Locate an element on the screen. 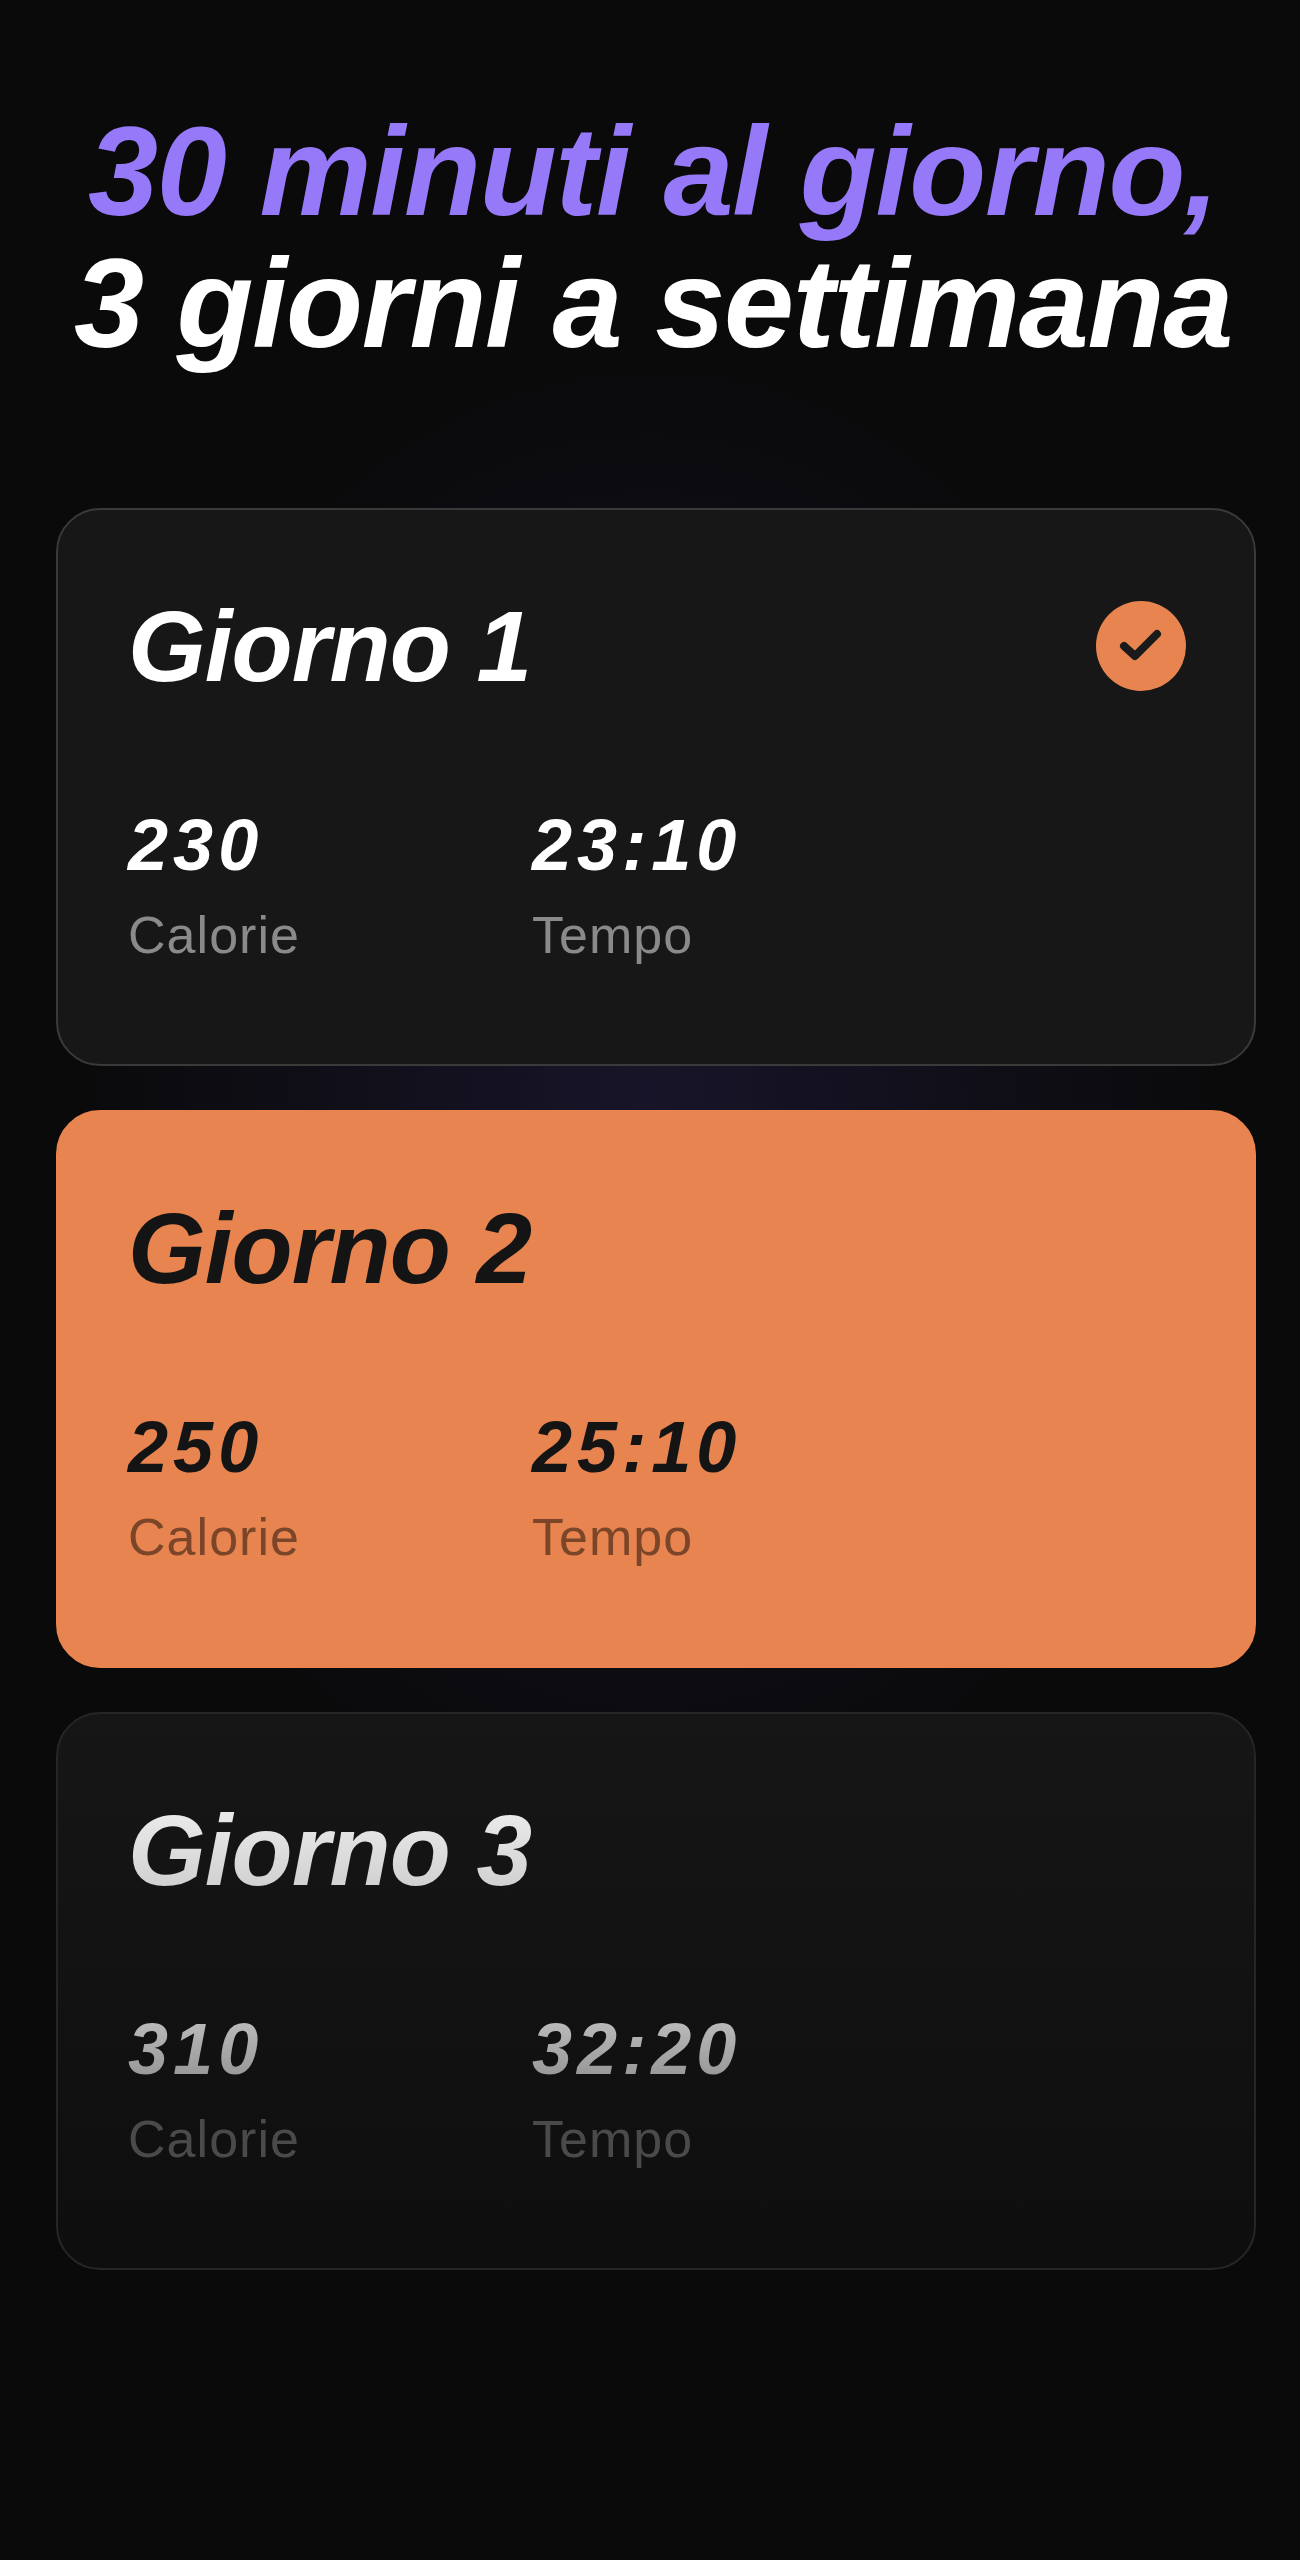  day-title: Giorno 2 is located at coordinates (330, 1248).